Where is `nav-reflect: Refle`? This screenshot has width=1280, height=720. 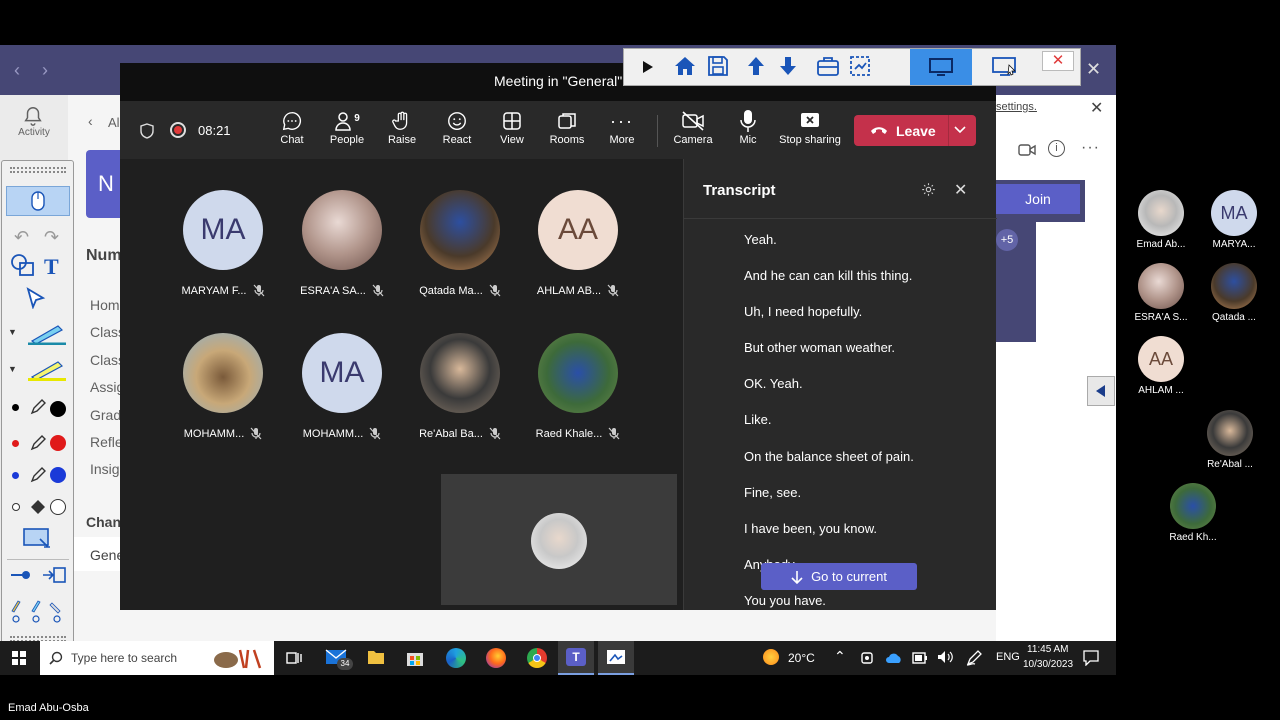
nav-reflect: Refle is located at coordinates (106, 442).